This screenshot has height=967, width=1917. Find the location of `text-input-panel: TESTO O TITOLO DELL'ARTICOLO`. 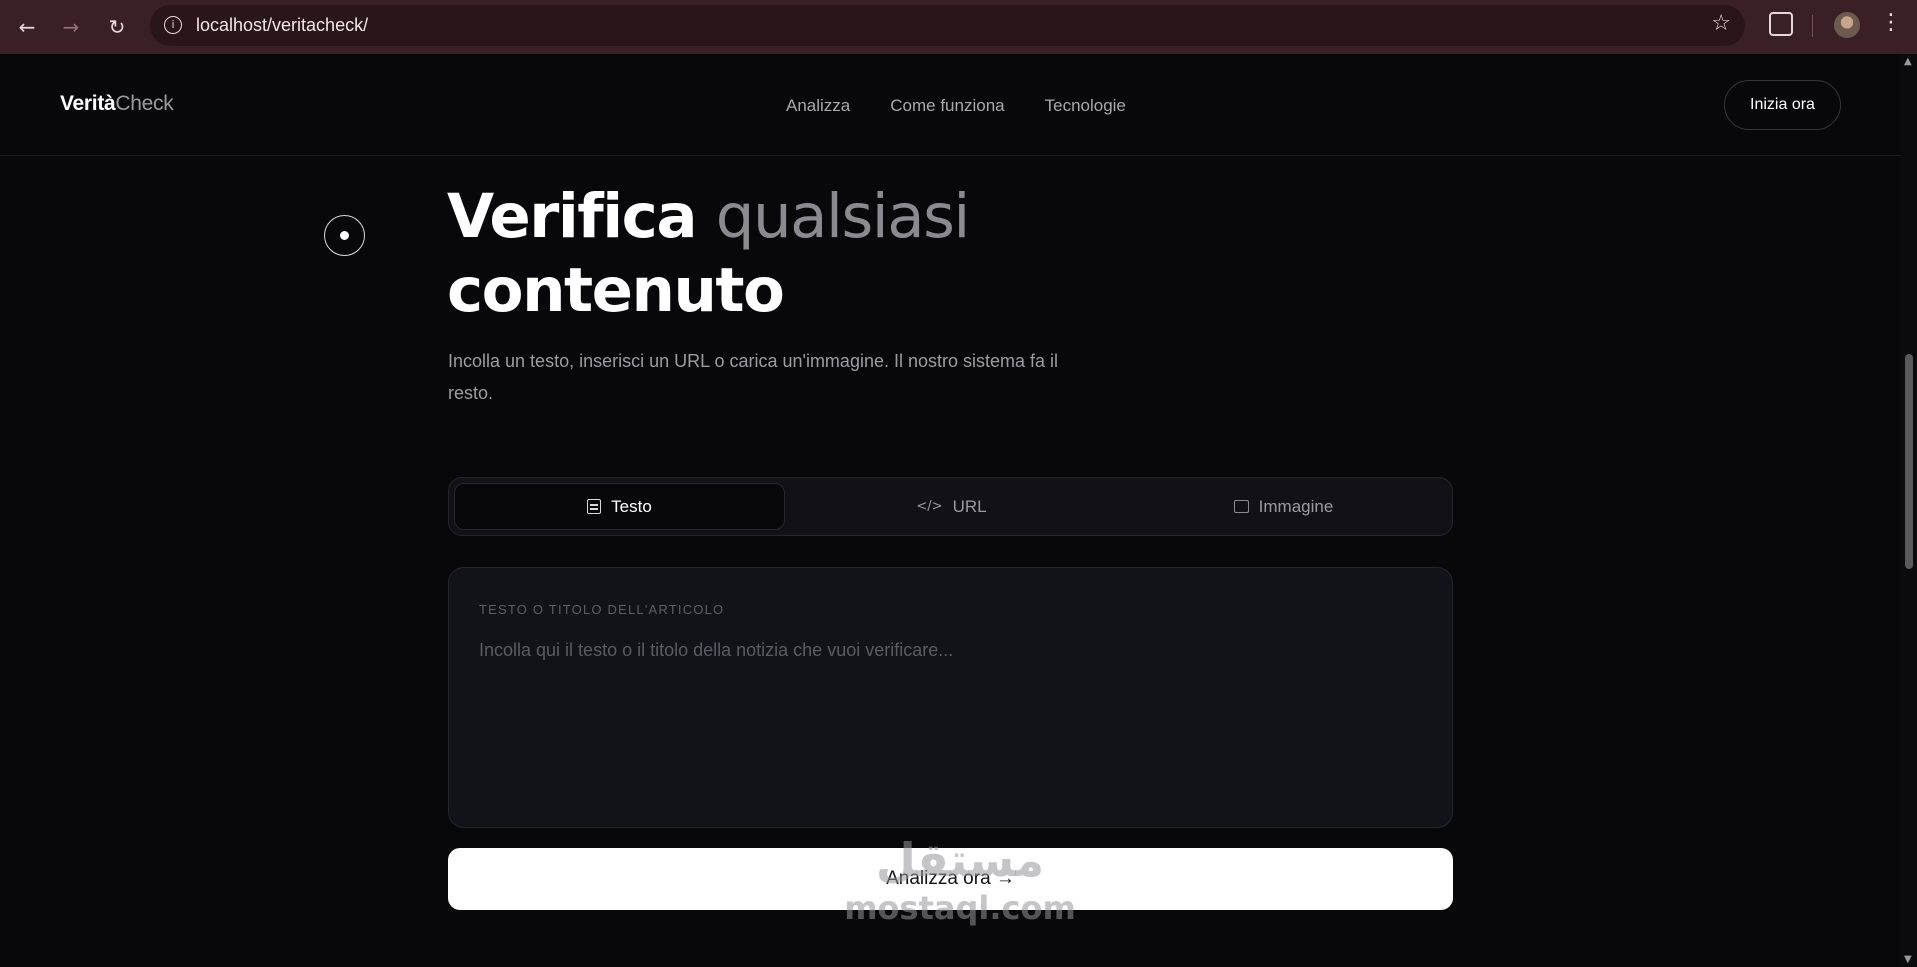

text-input-panel: TESTO O TITOLO DELL'ARTICOLO is located at coordinates (950, 697).